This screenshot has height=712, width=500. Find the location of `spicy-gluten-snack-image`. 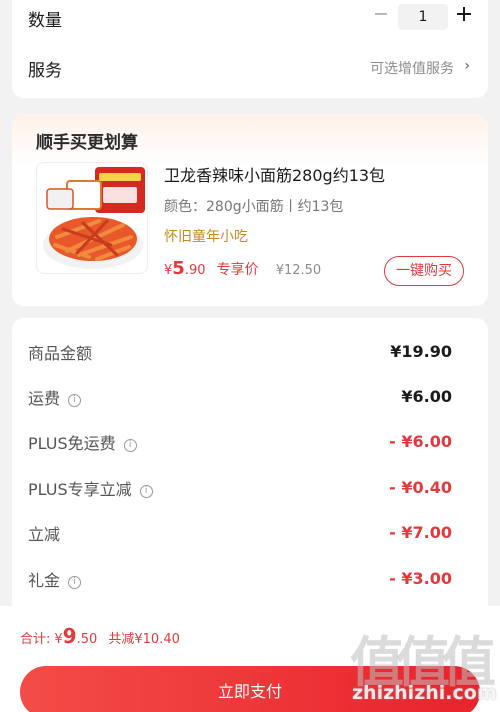

spicy-gluten-snack-image is located at coordinates (94, 218).